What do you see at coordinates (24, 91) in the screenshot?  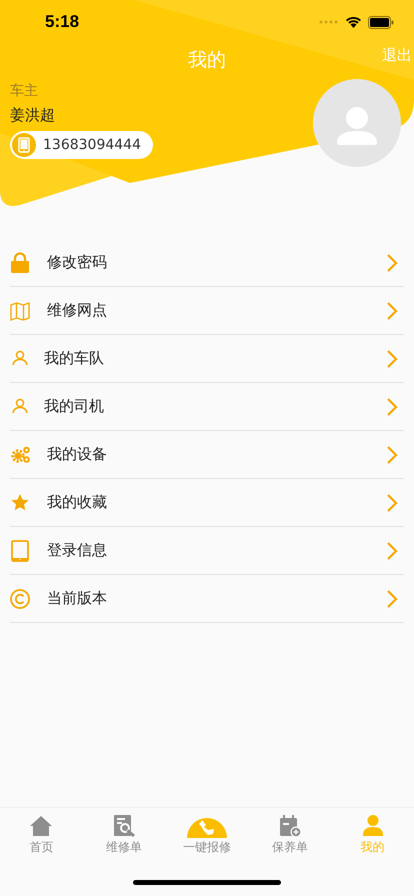 I see `user-role: 车主` at bounding box center [24, 91].